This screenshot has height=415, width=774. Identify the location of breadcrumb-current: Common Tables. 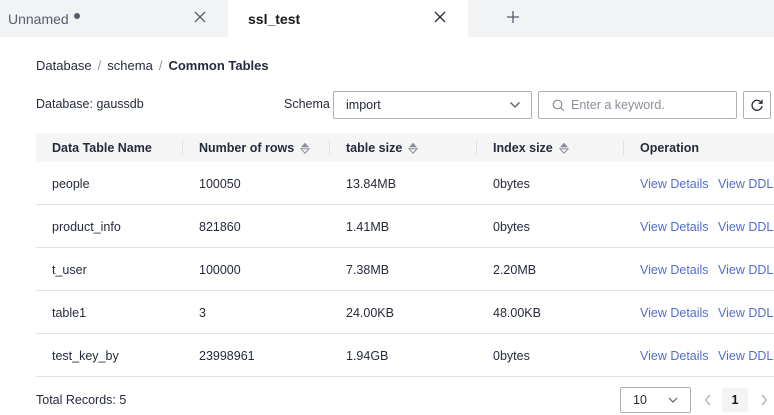
(218, 65).